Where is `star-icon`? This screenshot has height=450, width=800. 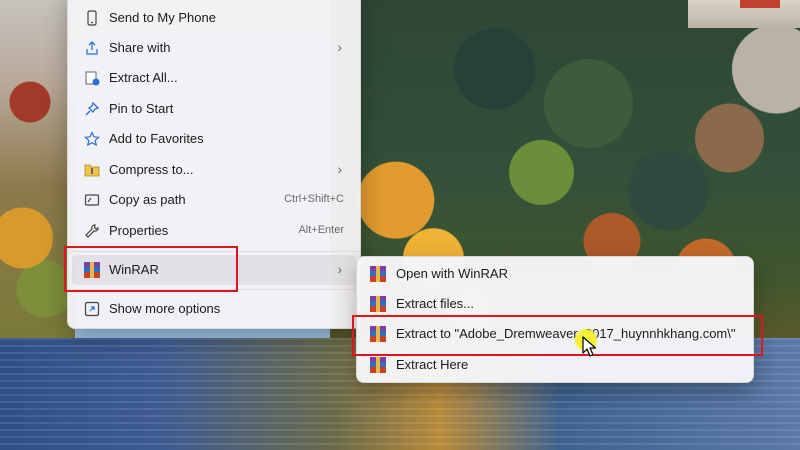 star-icon is located at coordinates (92, 139).